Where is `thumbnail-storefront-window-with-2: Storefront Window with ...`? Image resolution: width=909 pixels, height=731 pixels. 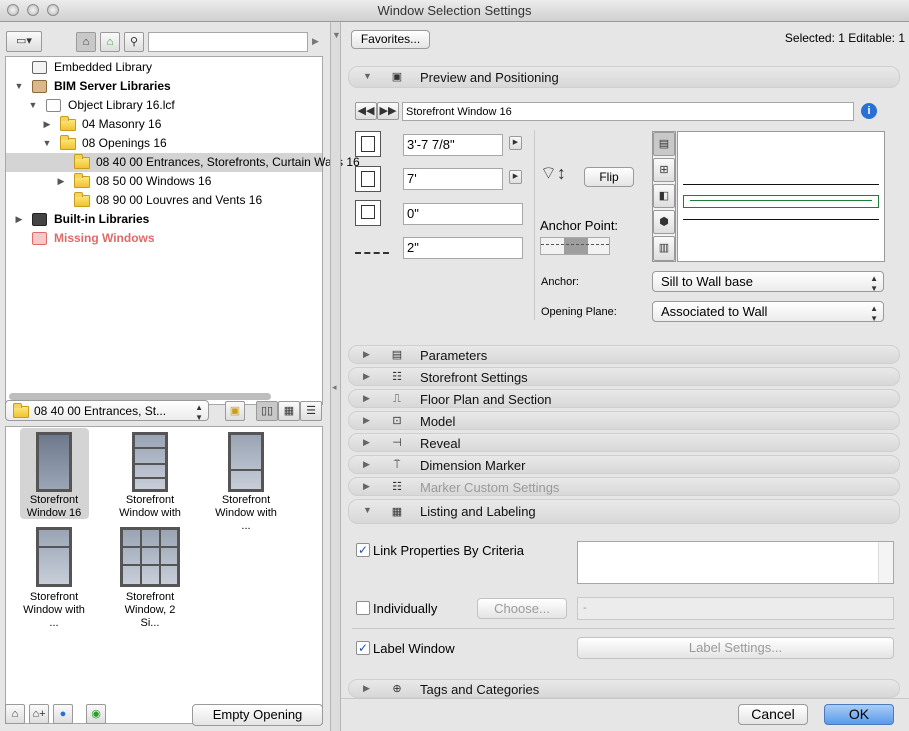 thumbnail-storefront-window-with-2: Storefront Window with ... is located at coordinates (246, 513).